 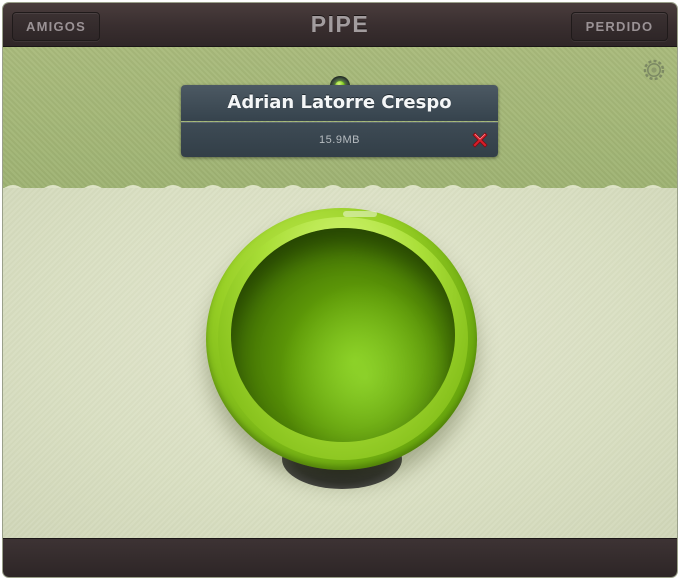 I want to click on close-icon, so click(x=480, y=140).